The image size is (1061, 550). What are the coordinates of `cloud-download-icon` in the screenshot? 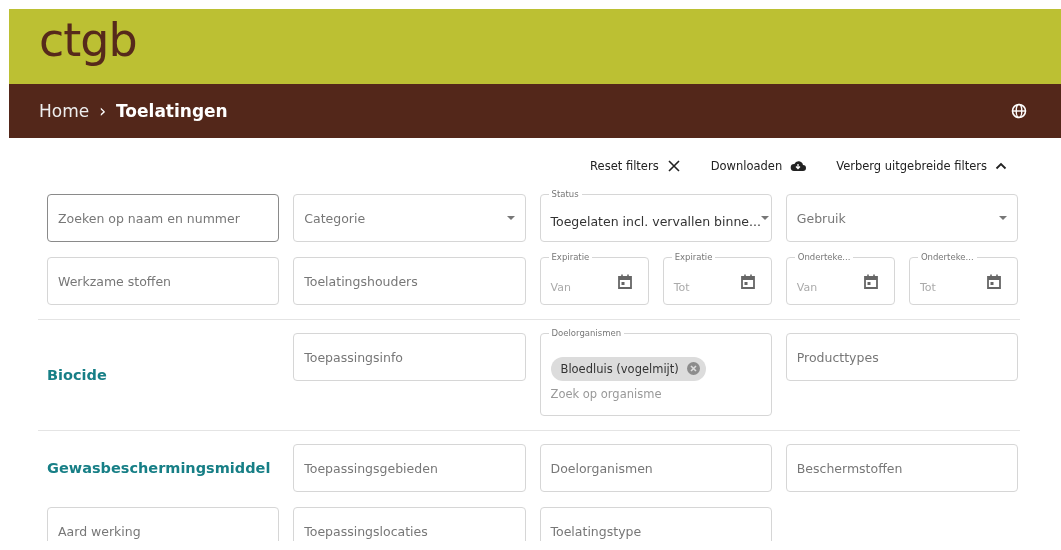 It's located at (798, 166).